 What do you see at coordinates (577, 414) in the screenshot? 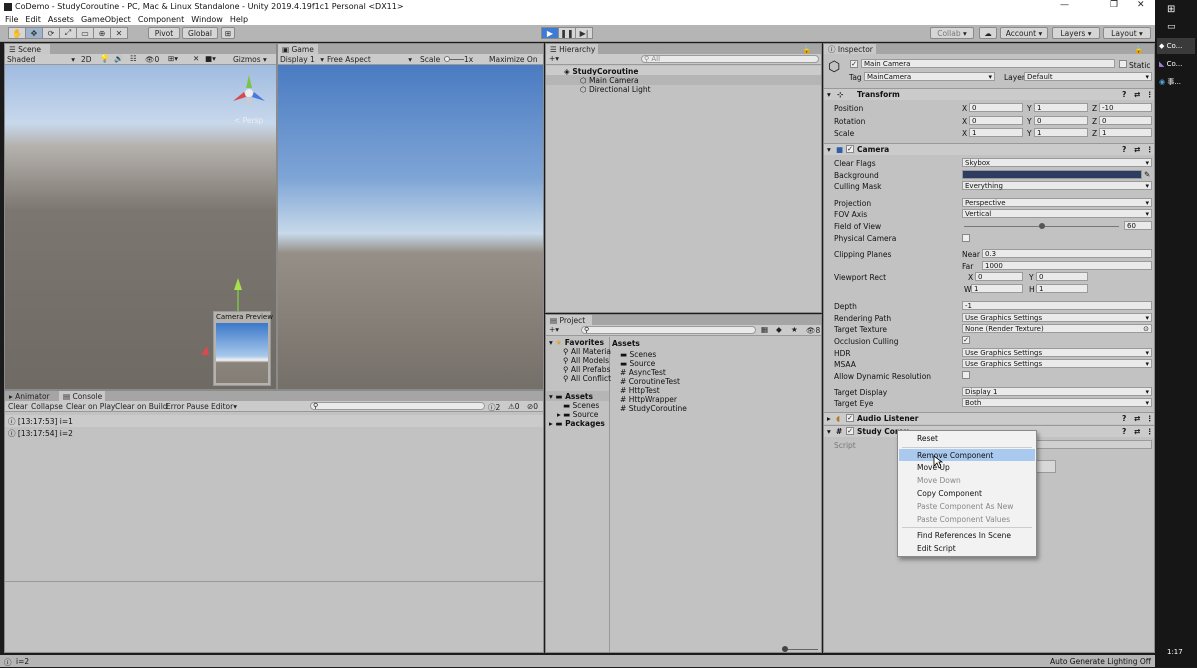
I see `tree-folder-source: ▸ ▬ Source` at bounding box center [577, 414].